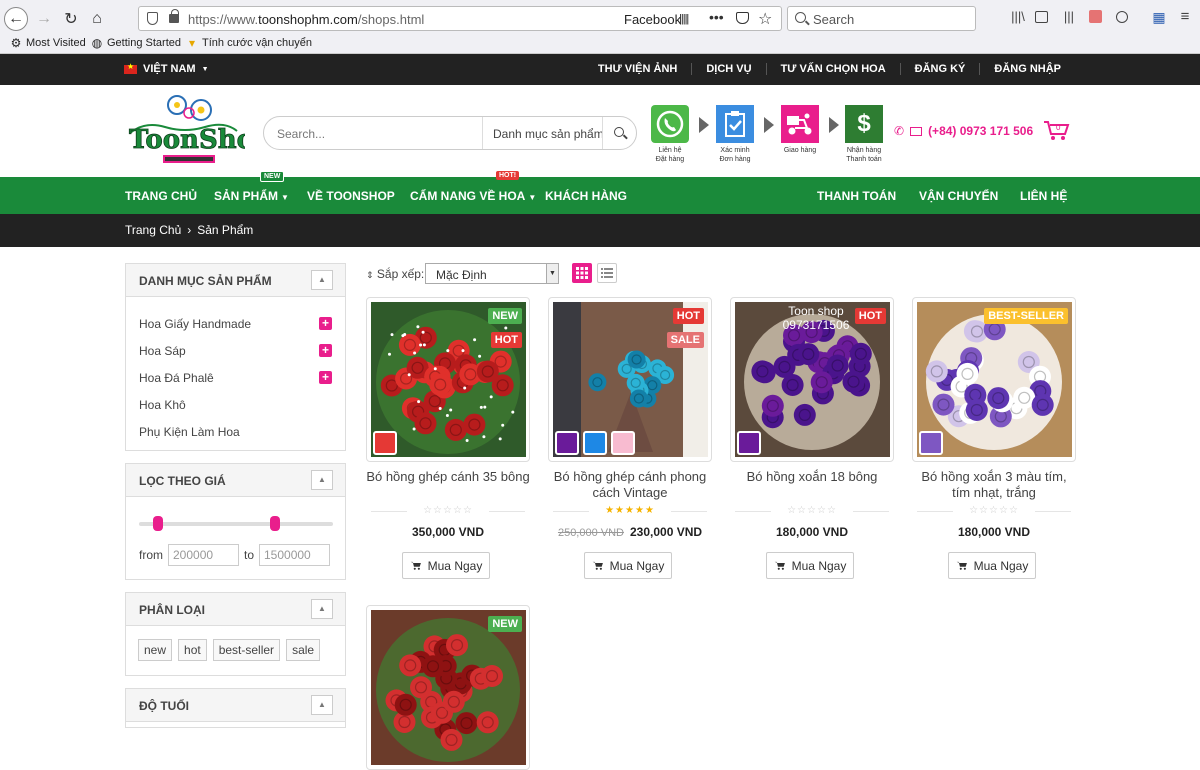  What do you see at coordinates (1043, 196) in the screenshot?
I see `nav-contact: LIÊN HỆ` at bounding box center [1043, 196].